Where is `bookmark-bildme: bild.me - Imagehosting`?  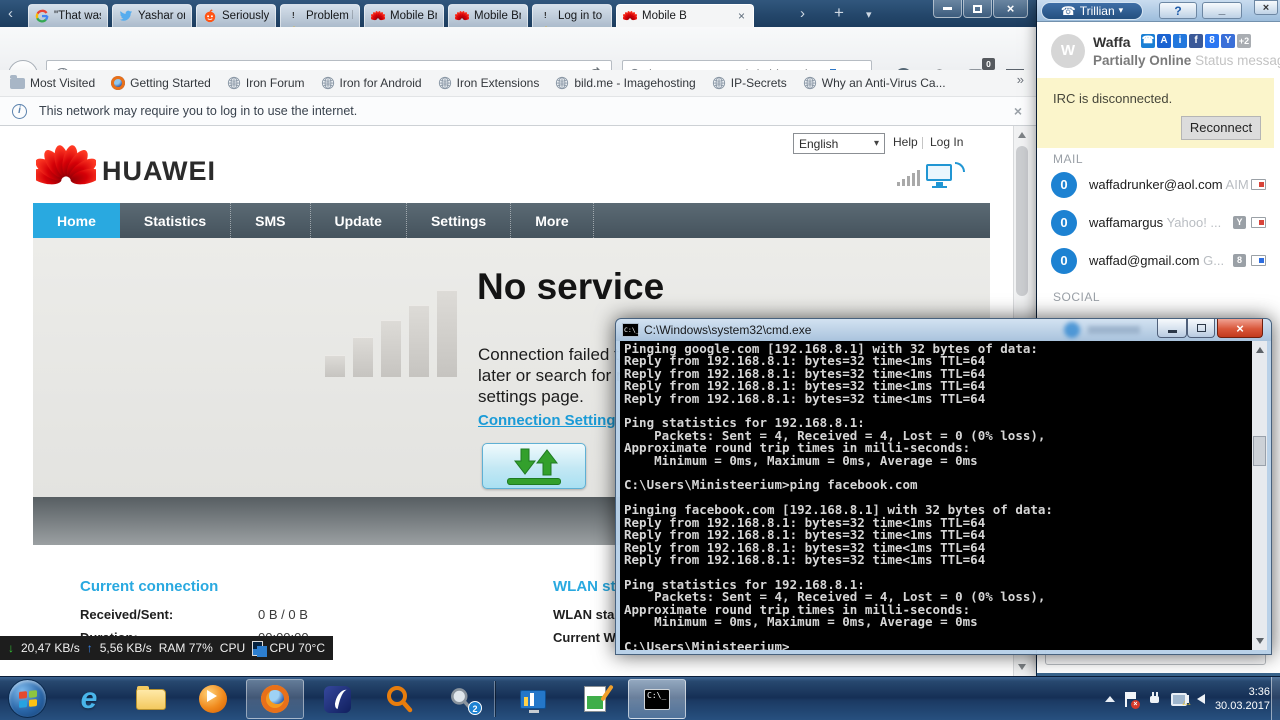
bookmark-bildme: bild.me - Imagehosting is located at coordinates (625, 83).